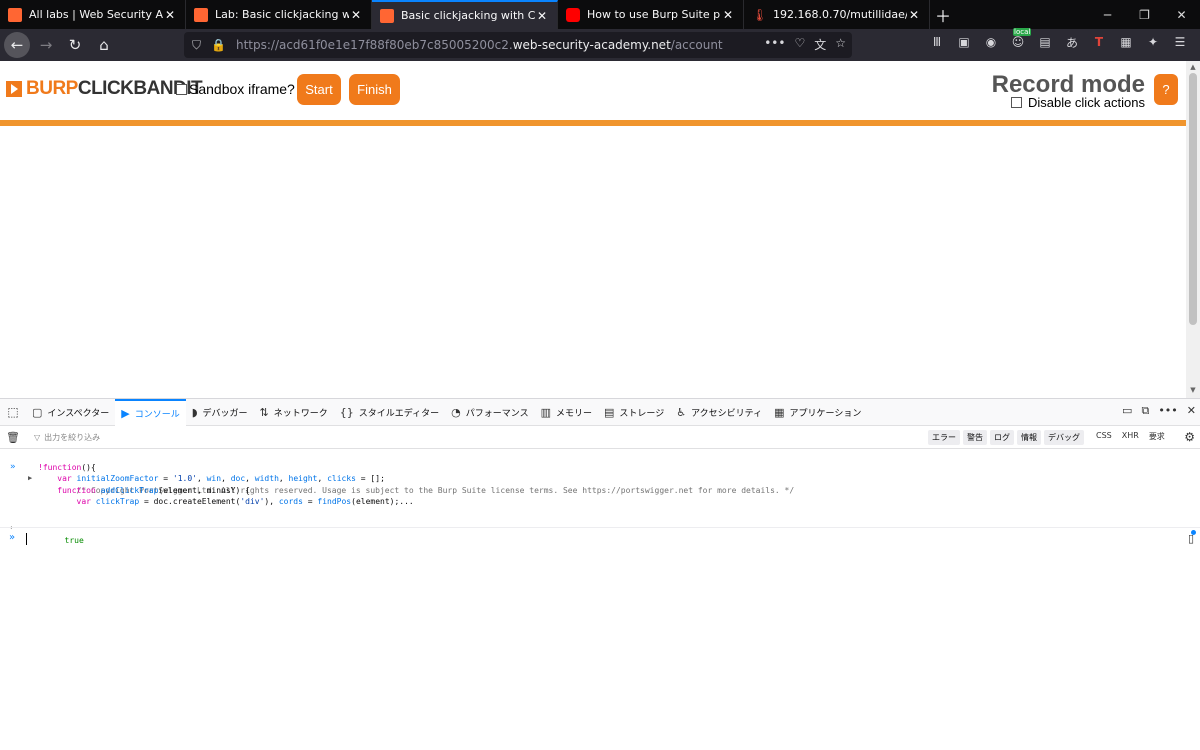 The width and height of the screenshot is (1200, 750). What do you see at coordinates (78, 413) in the screenshot?
I see `tab-label: インスペクター` at bounding box center [78, 413].